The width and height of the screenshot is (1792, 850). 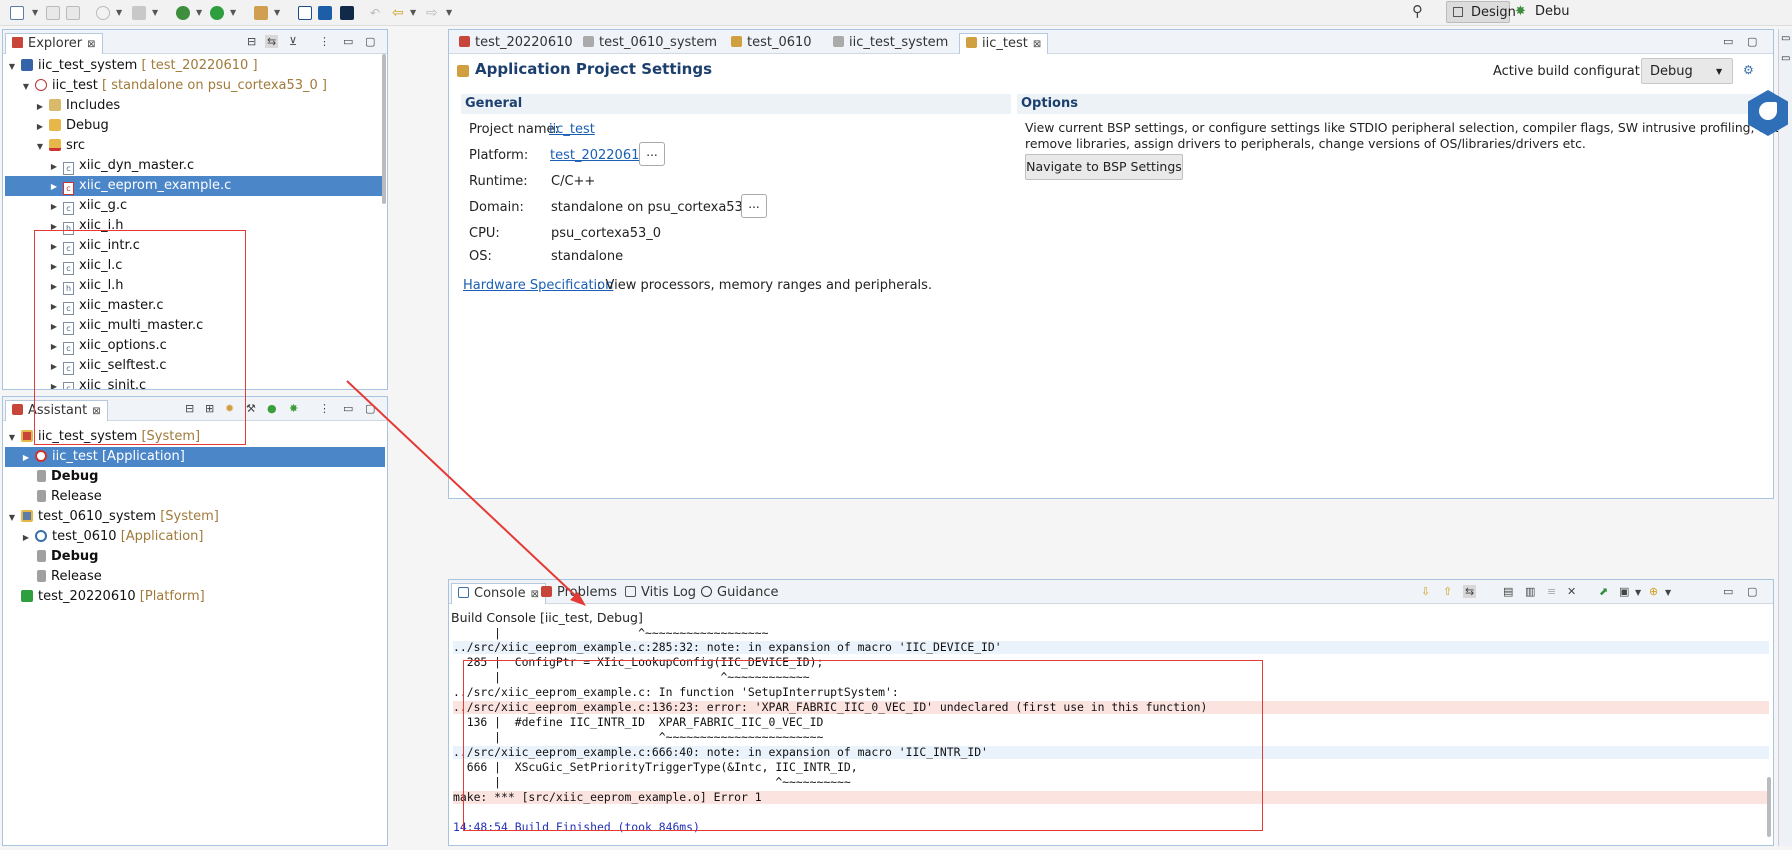 I want to click on annotation-arrow, so click(x=466, y=493).